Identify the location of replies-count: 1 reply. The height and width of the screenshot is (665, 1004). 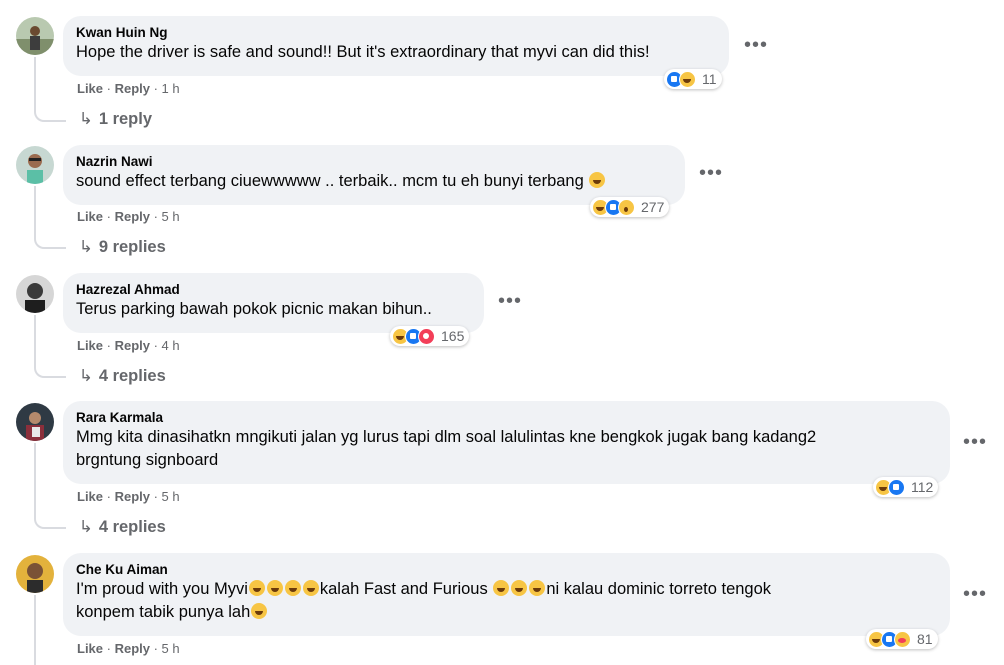
(125, 119).